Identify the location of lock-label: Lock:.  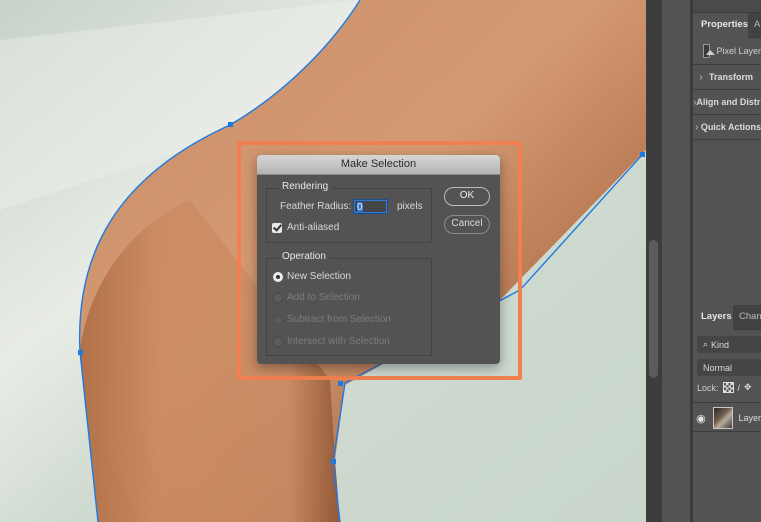
(708, 387).